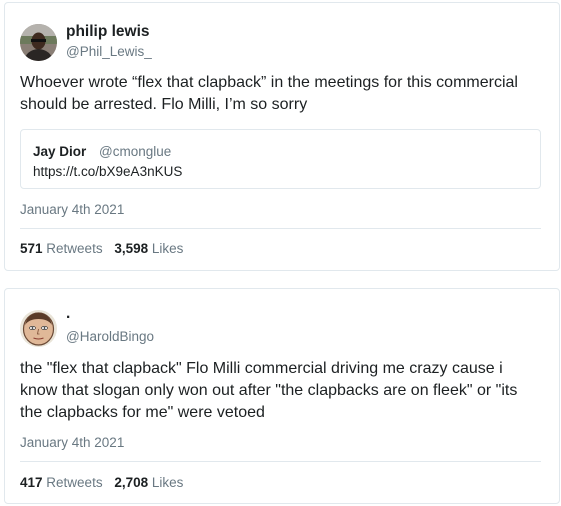 The width and height of the screenshot is (561, 506). What do you see at coordinates (108, 32) in the screenshot?
I see `author-name: philip lewis` at bounding box center [108, 32].